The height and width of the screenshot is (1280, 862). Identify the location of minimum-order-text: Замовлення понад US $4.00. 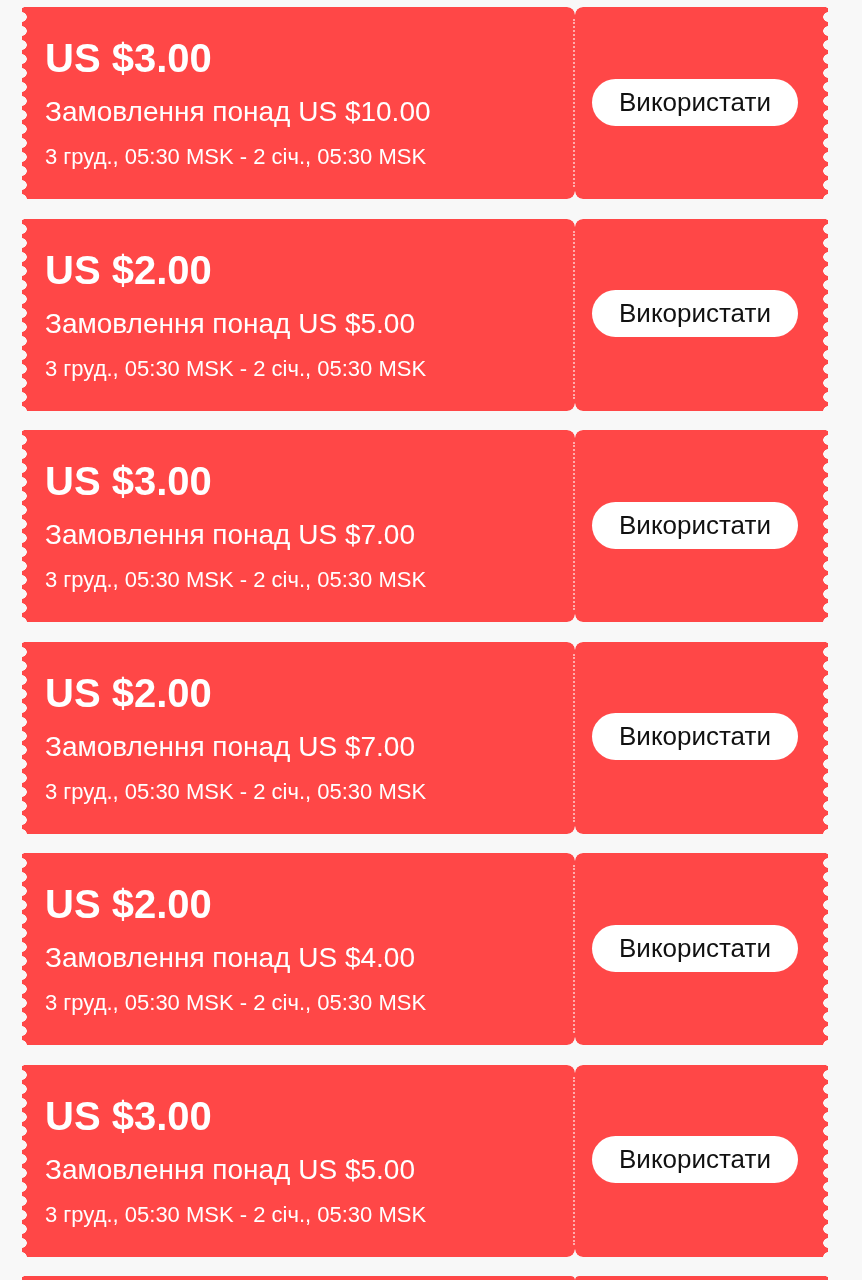
(230, 958).